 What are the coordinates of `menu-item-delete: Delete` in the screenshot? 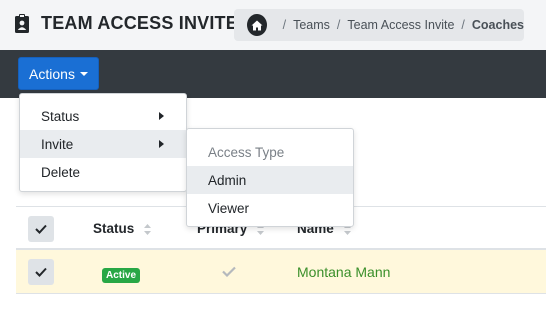 It's located at (103, 172).